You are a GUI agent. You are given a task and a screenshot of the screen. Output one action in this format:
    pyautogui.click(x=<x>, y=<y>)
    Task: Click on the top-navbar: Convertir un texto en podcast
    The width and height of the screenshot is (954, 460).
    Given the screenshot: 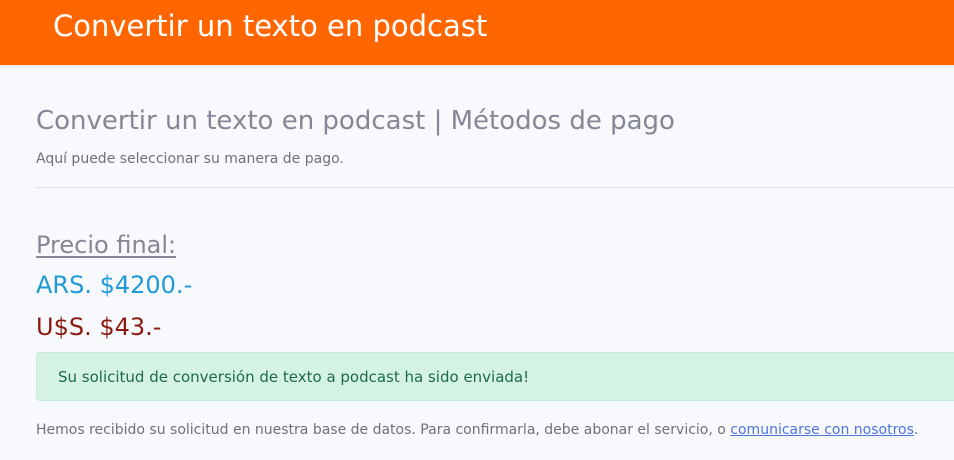 What is the action you would take?
    pyautogui.click(x=477, y=32)
    